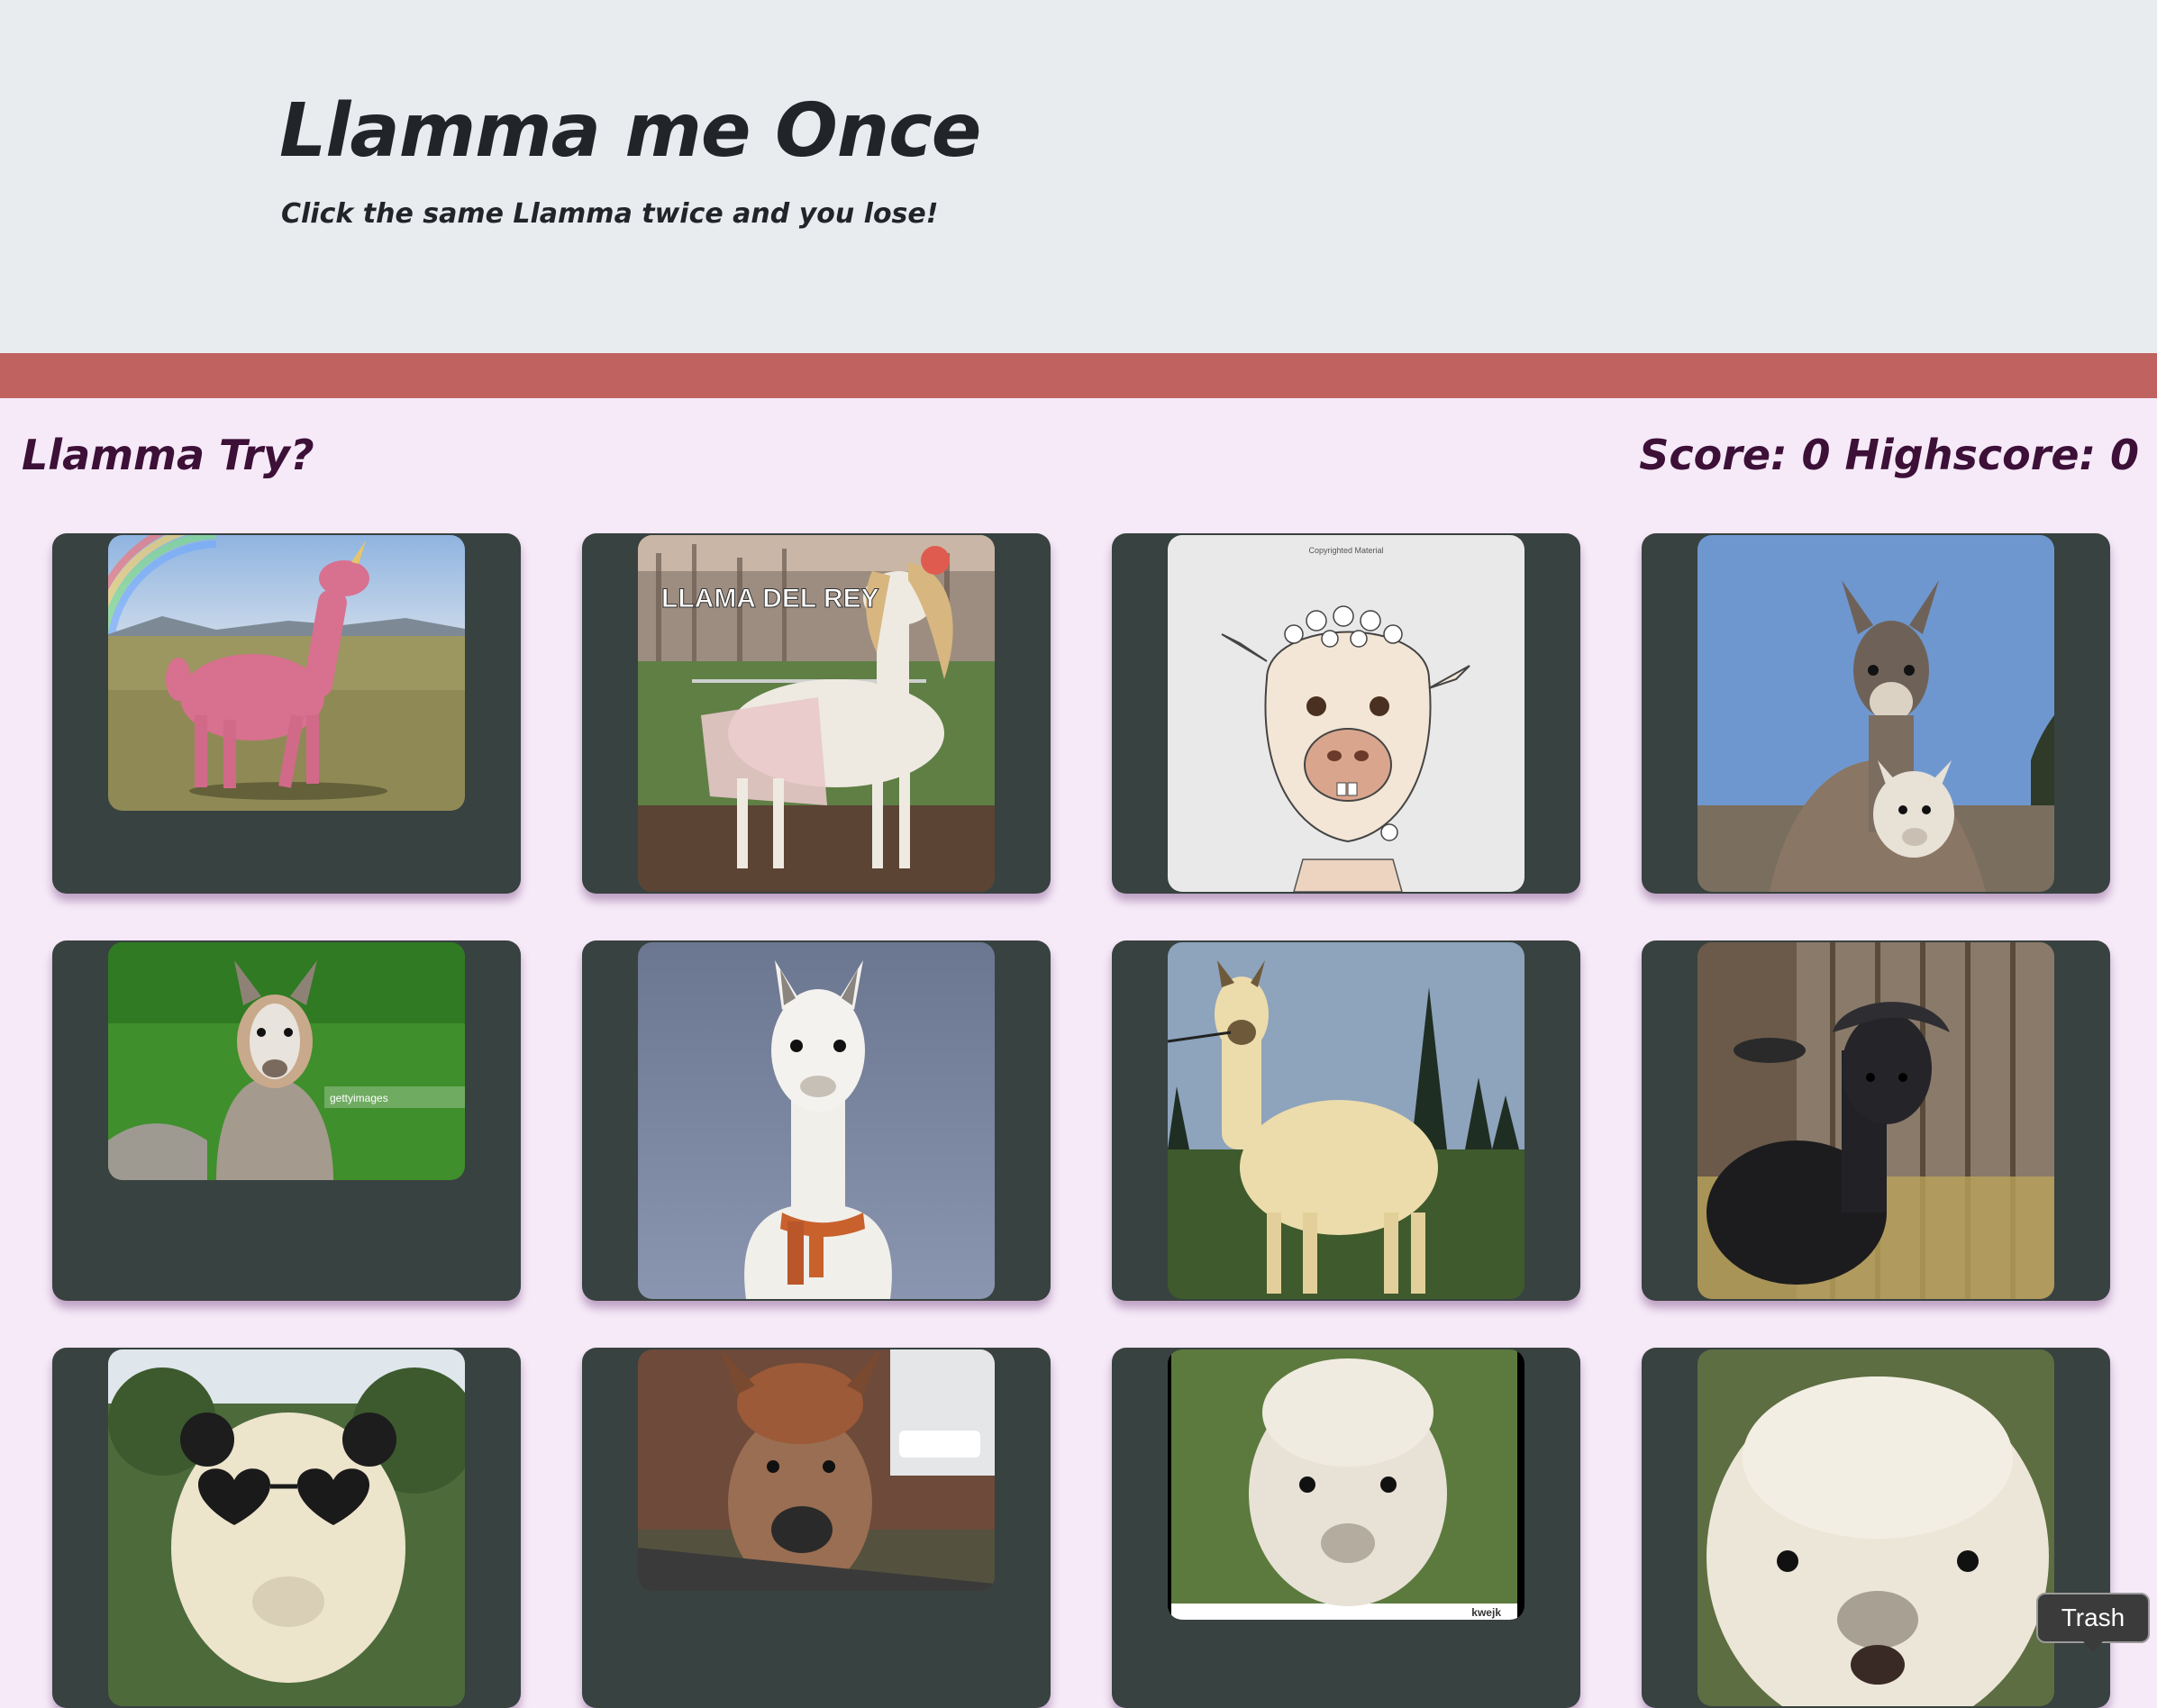  I want to click on brown-alpaca-image, so click(816, 1470).